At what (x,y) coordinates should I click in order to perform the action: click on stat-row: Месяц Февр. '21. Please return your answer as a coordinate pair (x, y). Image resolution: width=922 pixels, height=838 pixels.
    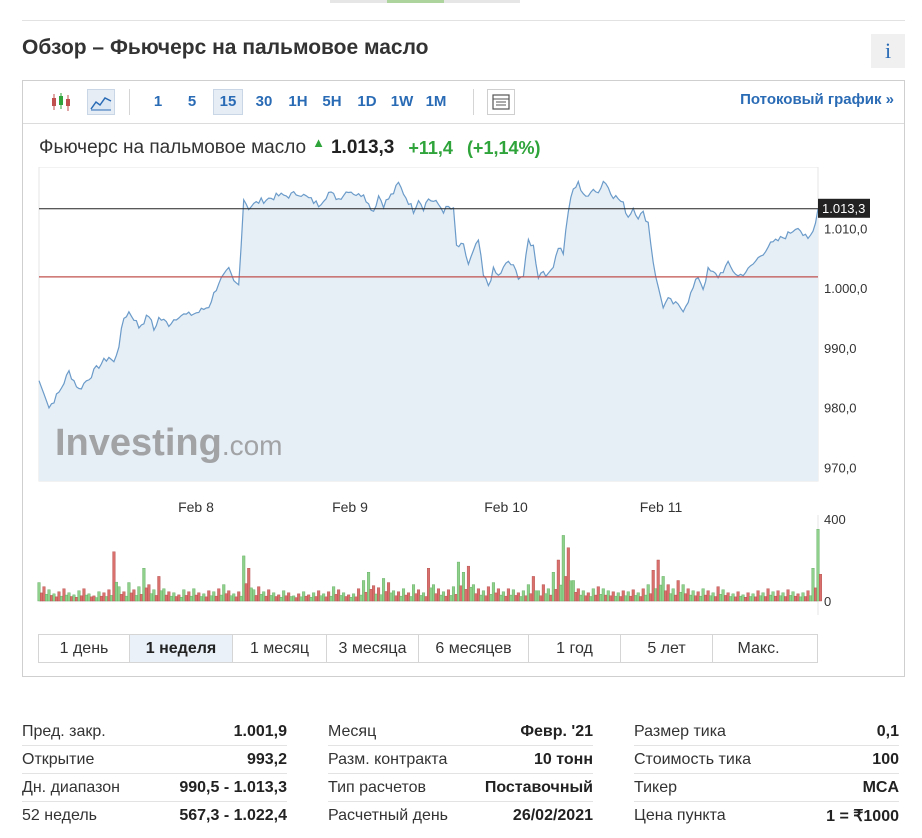
    Looking at the image, I should click on (460, 732).